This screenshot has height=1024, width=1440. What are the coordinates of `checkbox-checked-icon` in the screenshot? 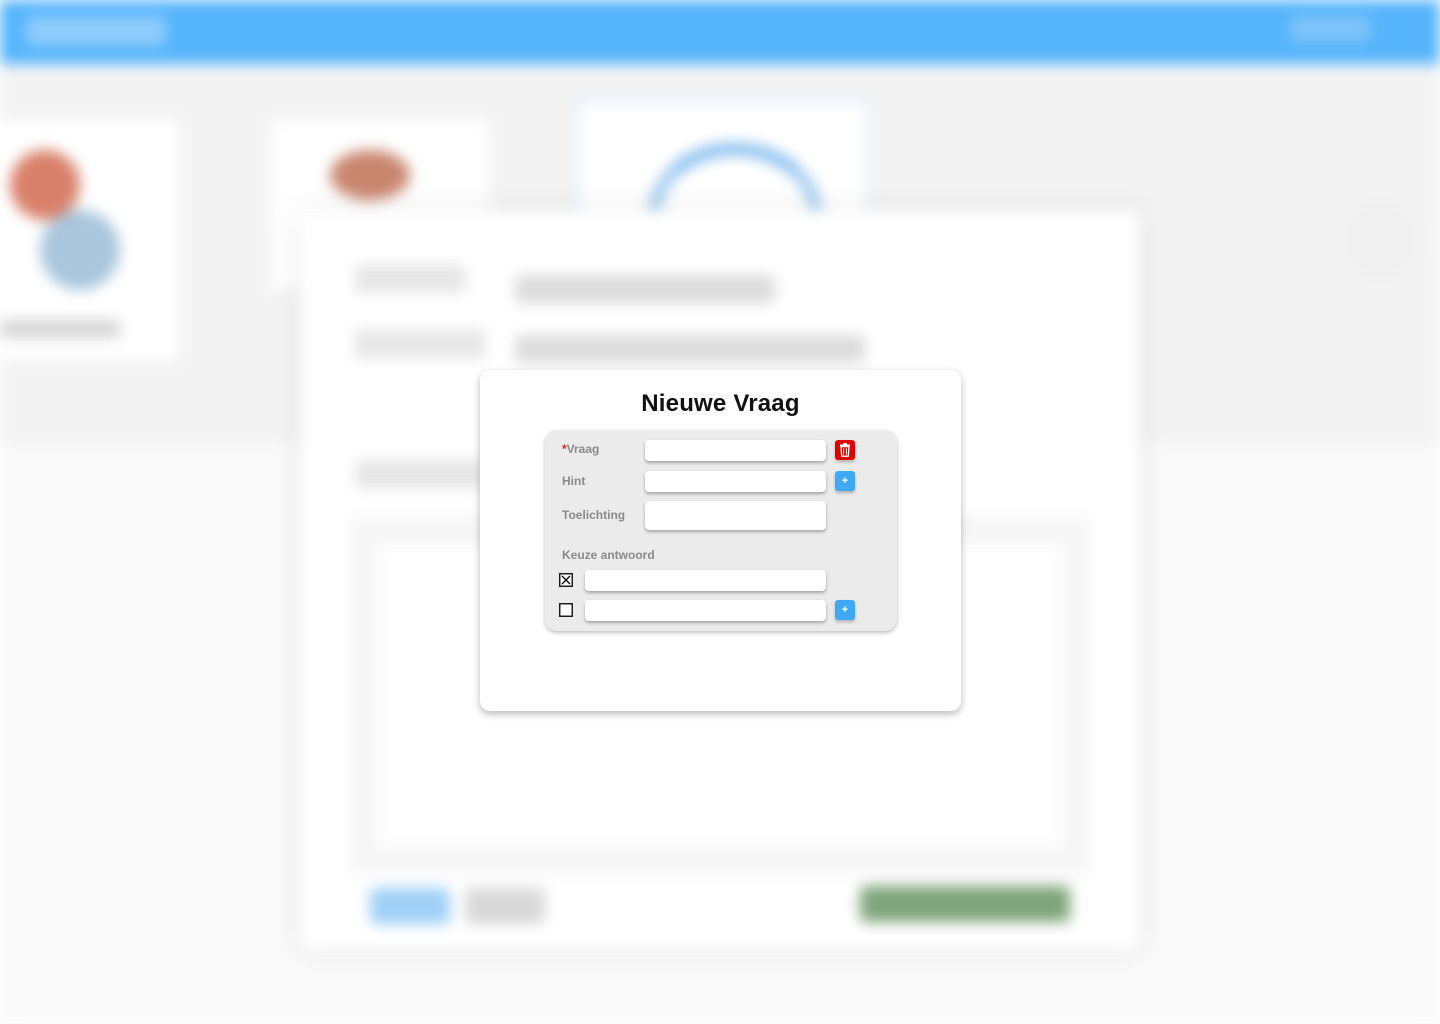 It's located at (566, 580).